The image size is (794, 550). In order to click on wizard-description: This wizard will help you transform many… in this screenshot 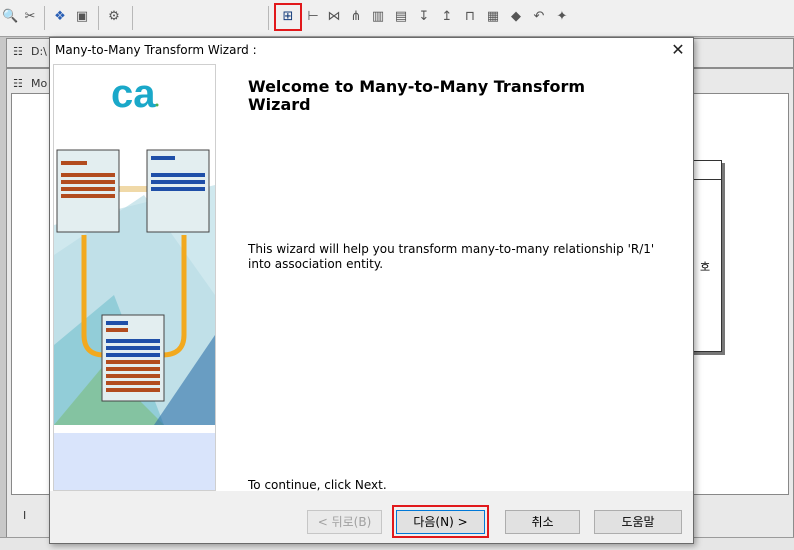, I will do `click(451, 256)`.